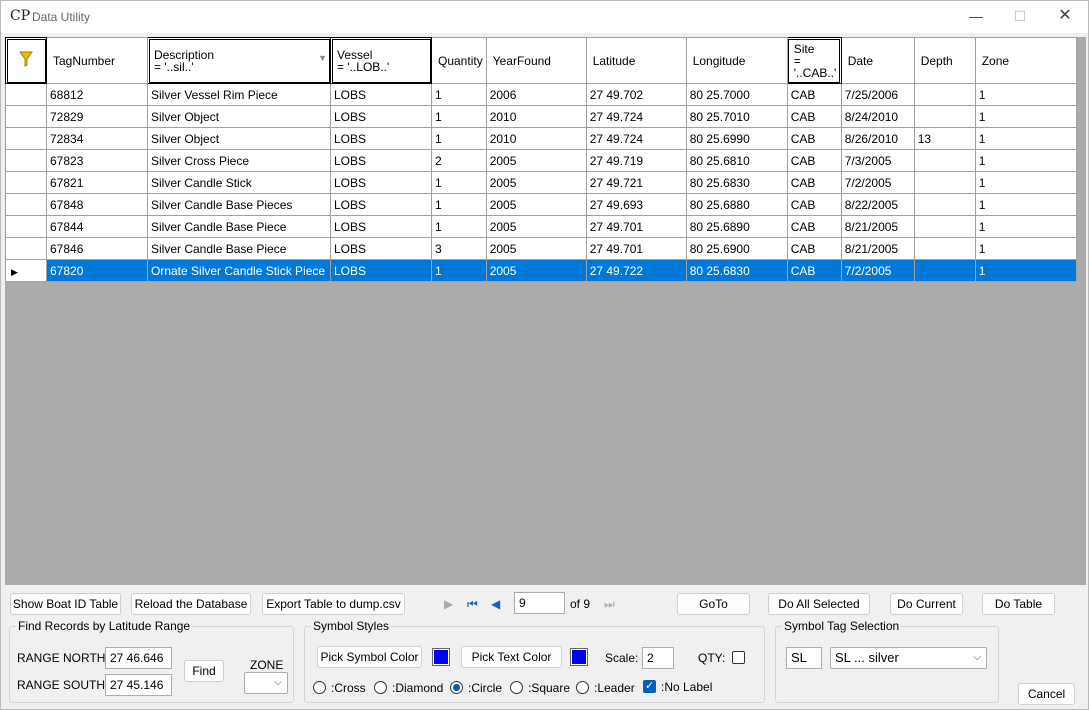 The image size is (1089, 710). Describe the element at coordinates (658, 658) in the screenshot. I see `scale-input: 2` at that location.